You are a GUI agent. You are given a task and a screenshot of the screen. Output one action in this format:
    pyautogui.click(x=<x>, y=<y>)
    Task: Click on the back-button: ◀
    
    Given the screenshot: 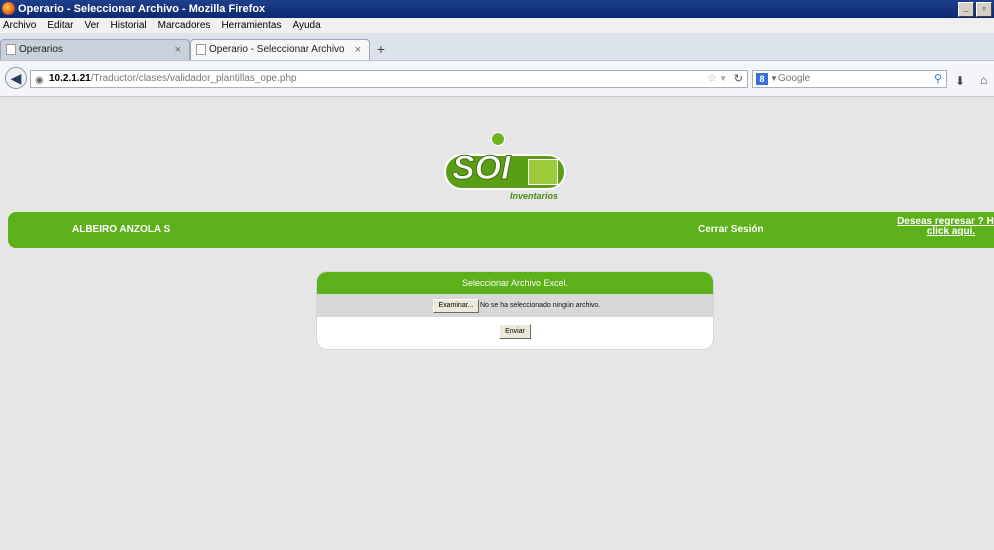 What is the action you would take?
    pyautogui.click(x=16, y=78)
    